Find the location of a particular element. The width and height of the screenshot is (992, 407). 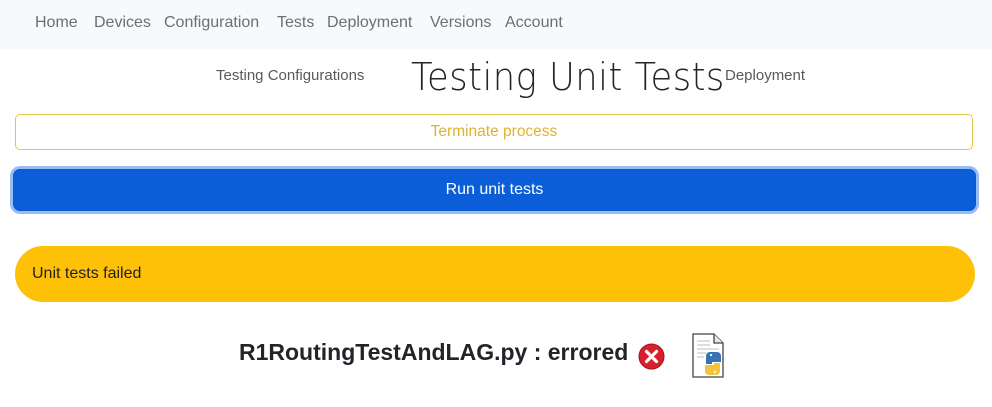

terminate-process-button: Terminate process is located at coordinates (494, 132).